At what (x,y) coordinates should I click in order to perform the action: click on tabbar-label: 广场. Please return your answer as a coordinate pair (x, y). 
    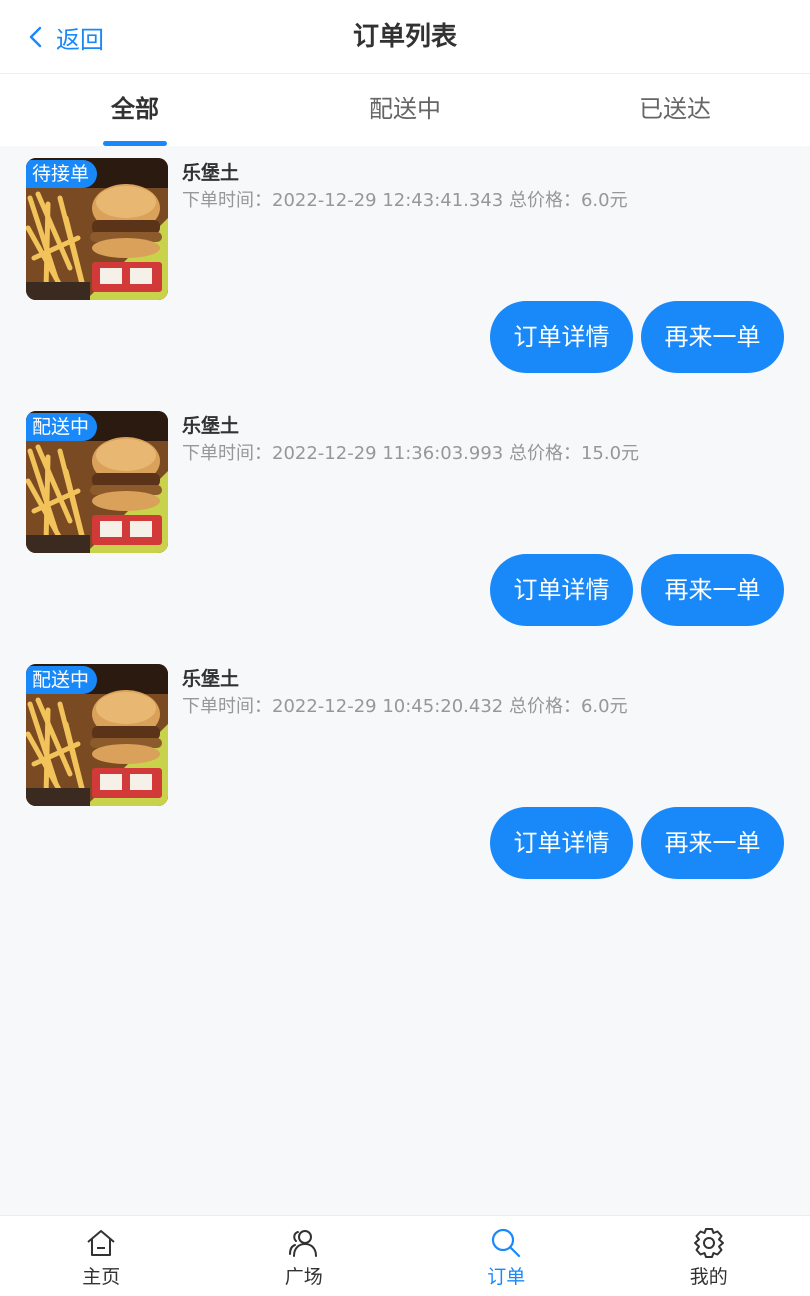
    Looking at the image, I should click on (303, 1277).